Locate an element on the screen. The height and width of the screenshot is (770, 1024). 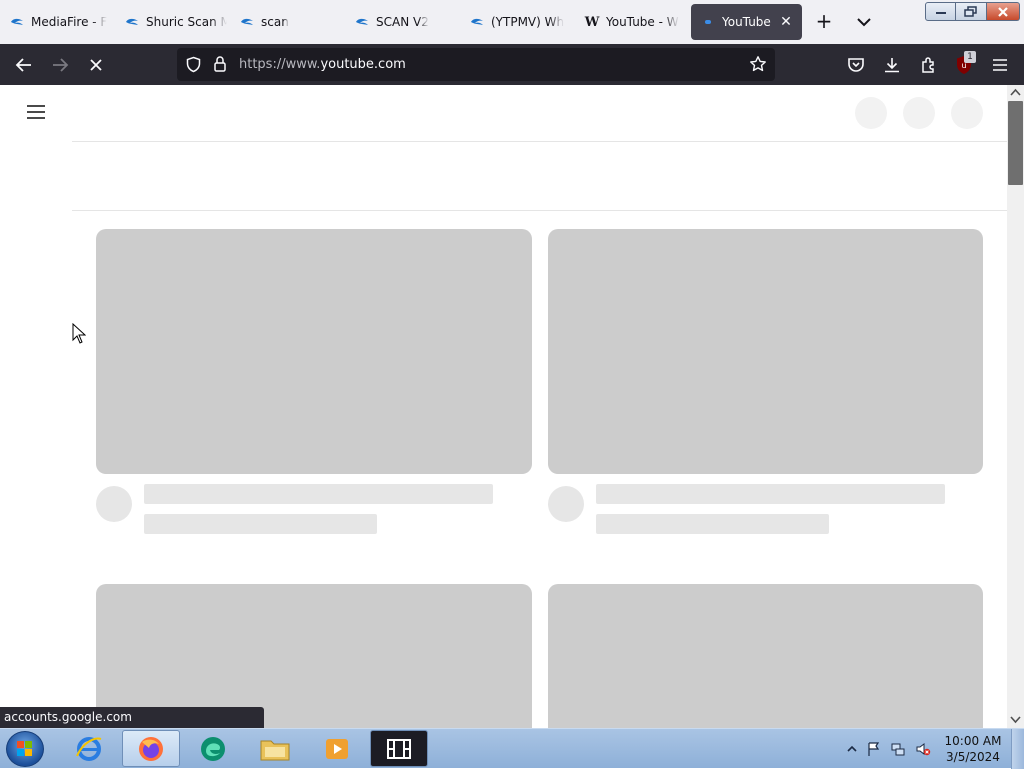
back-button is located at coordinates (24, 65).